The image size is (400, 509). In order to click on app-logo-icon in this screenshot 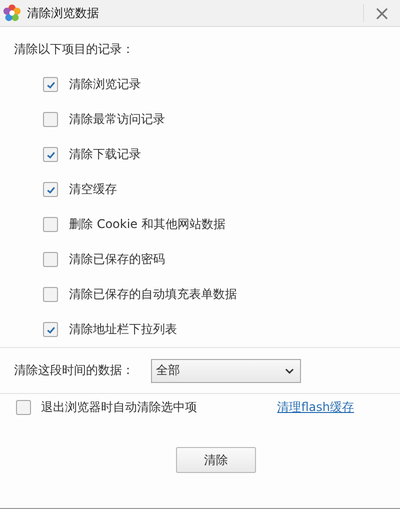, I will do `click(12, 13)`.